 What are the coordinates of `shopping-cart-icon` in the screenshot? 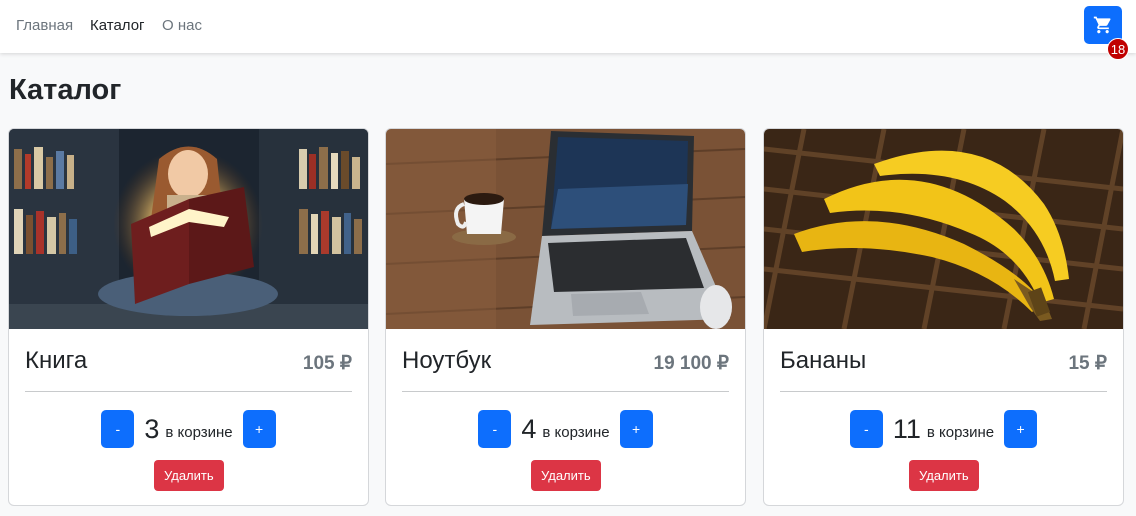 It's located at (1102, 25).